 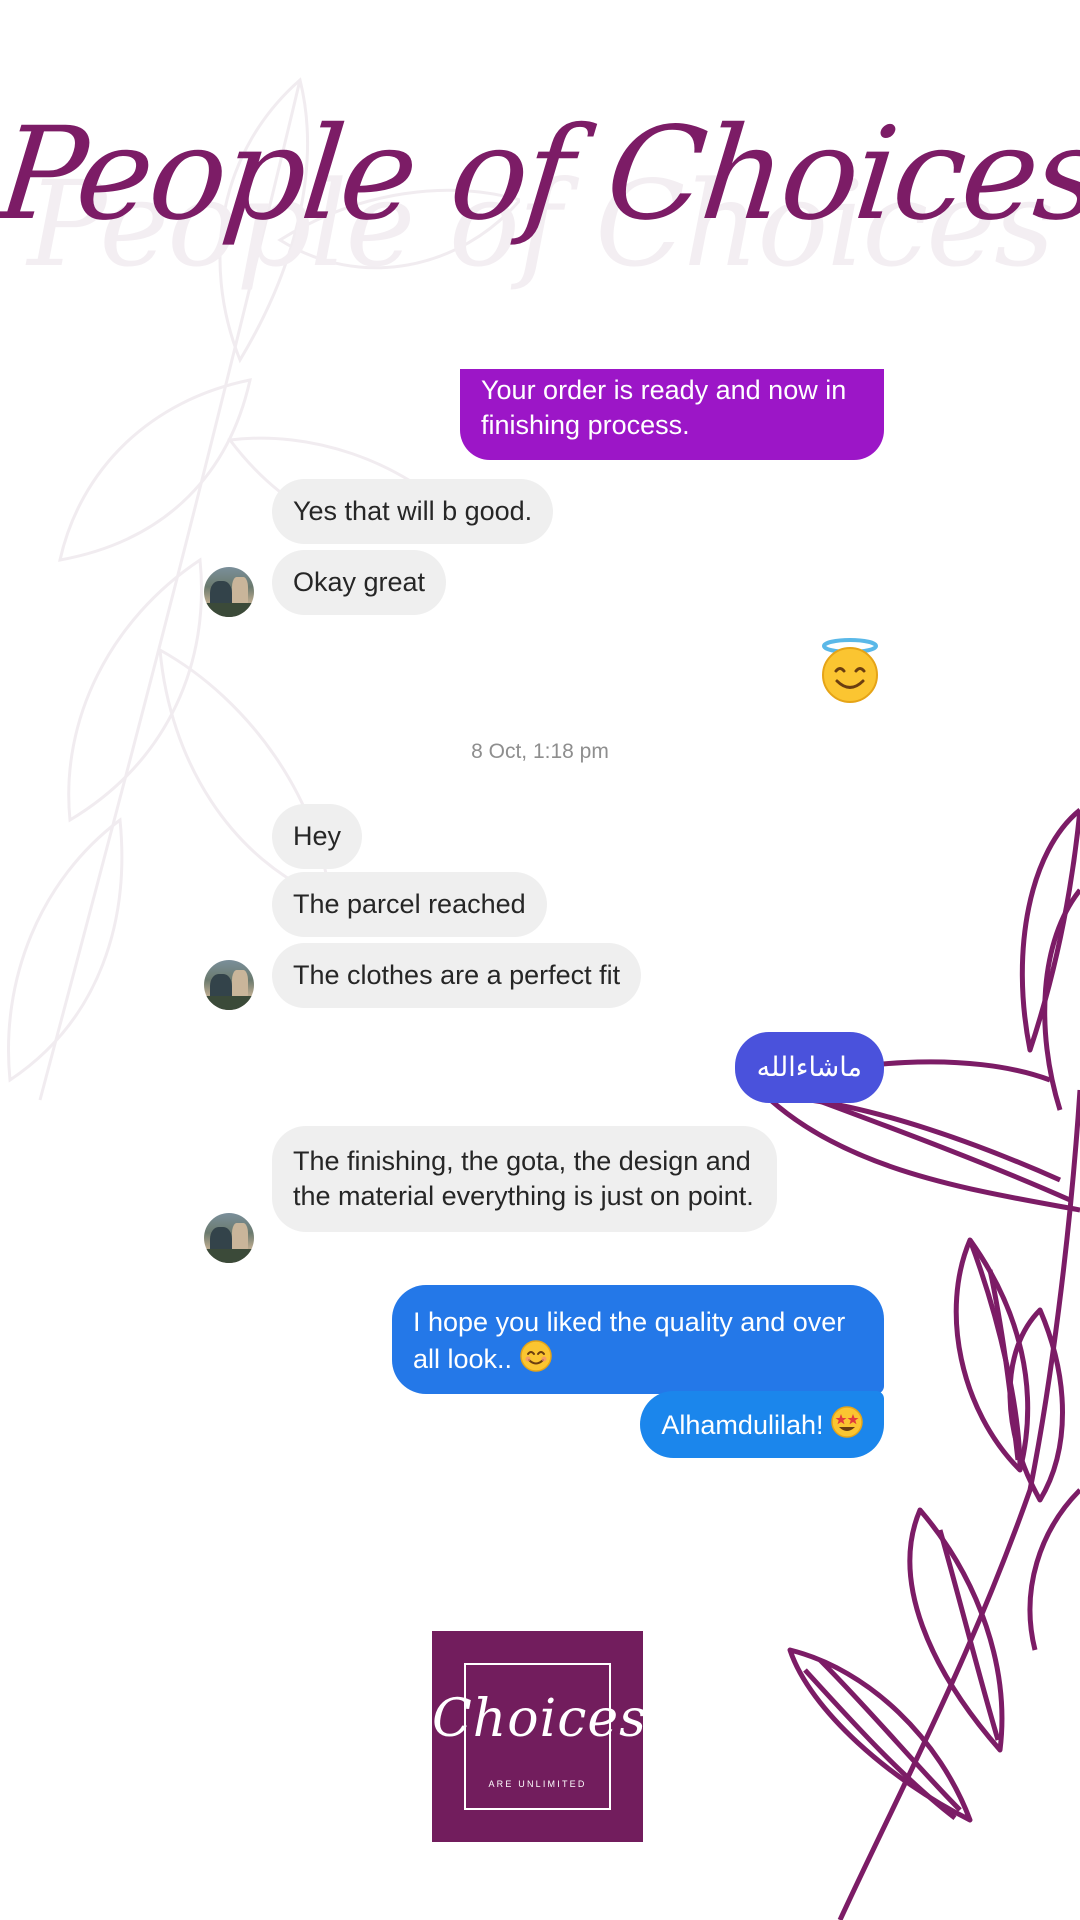 I want to click on message-text: Alhamdulilah!, so click(x=742, y=1425).